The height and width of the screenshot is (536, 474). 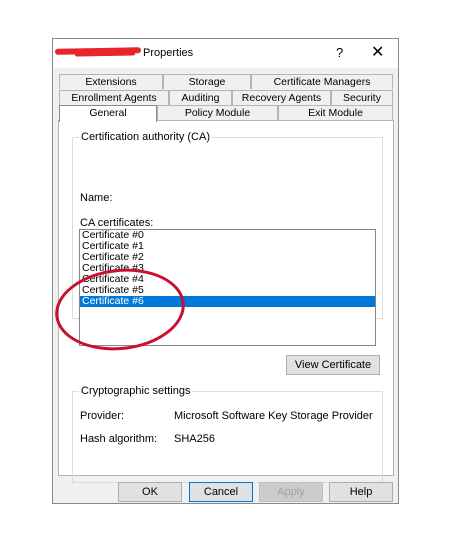 What do you see at coordinates (119, 439) in the screenshot?
I see `hash-algorithm-label: Hash algorithm:` at bounding box center [119, 439].